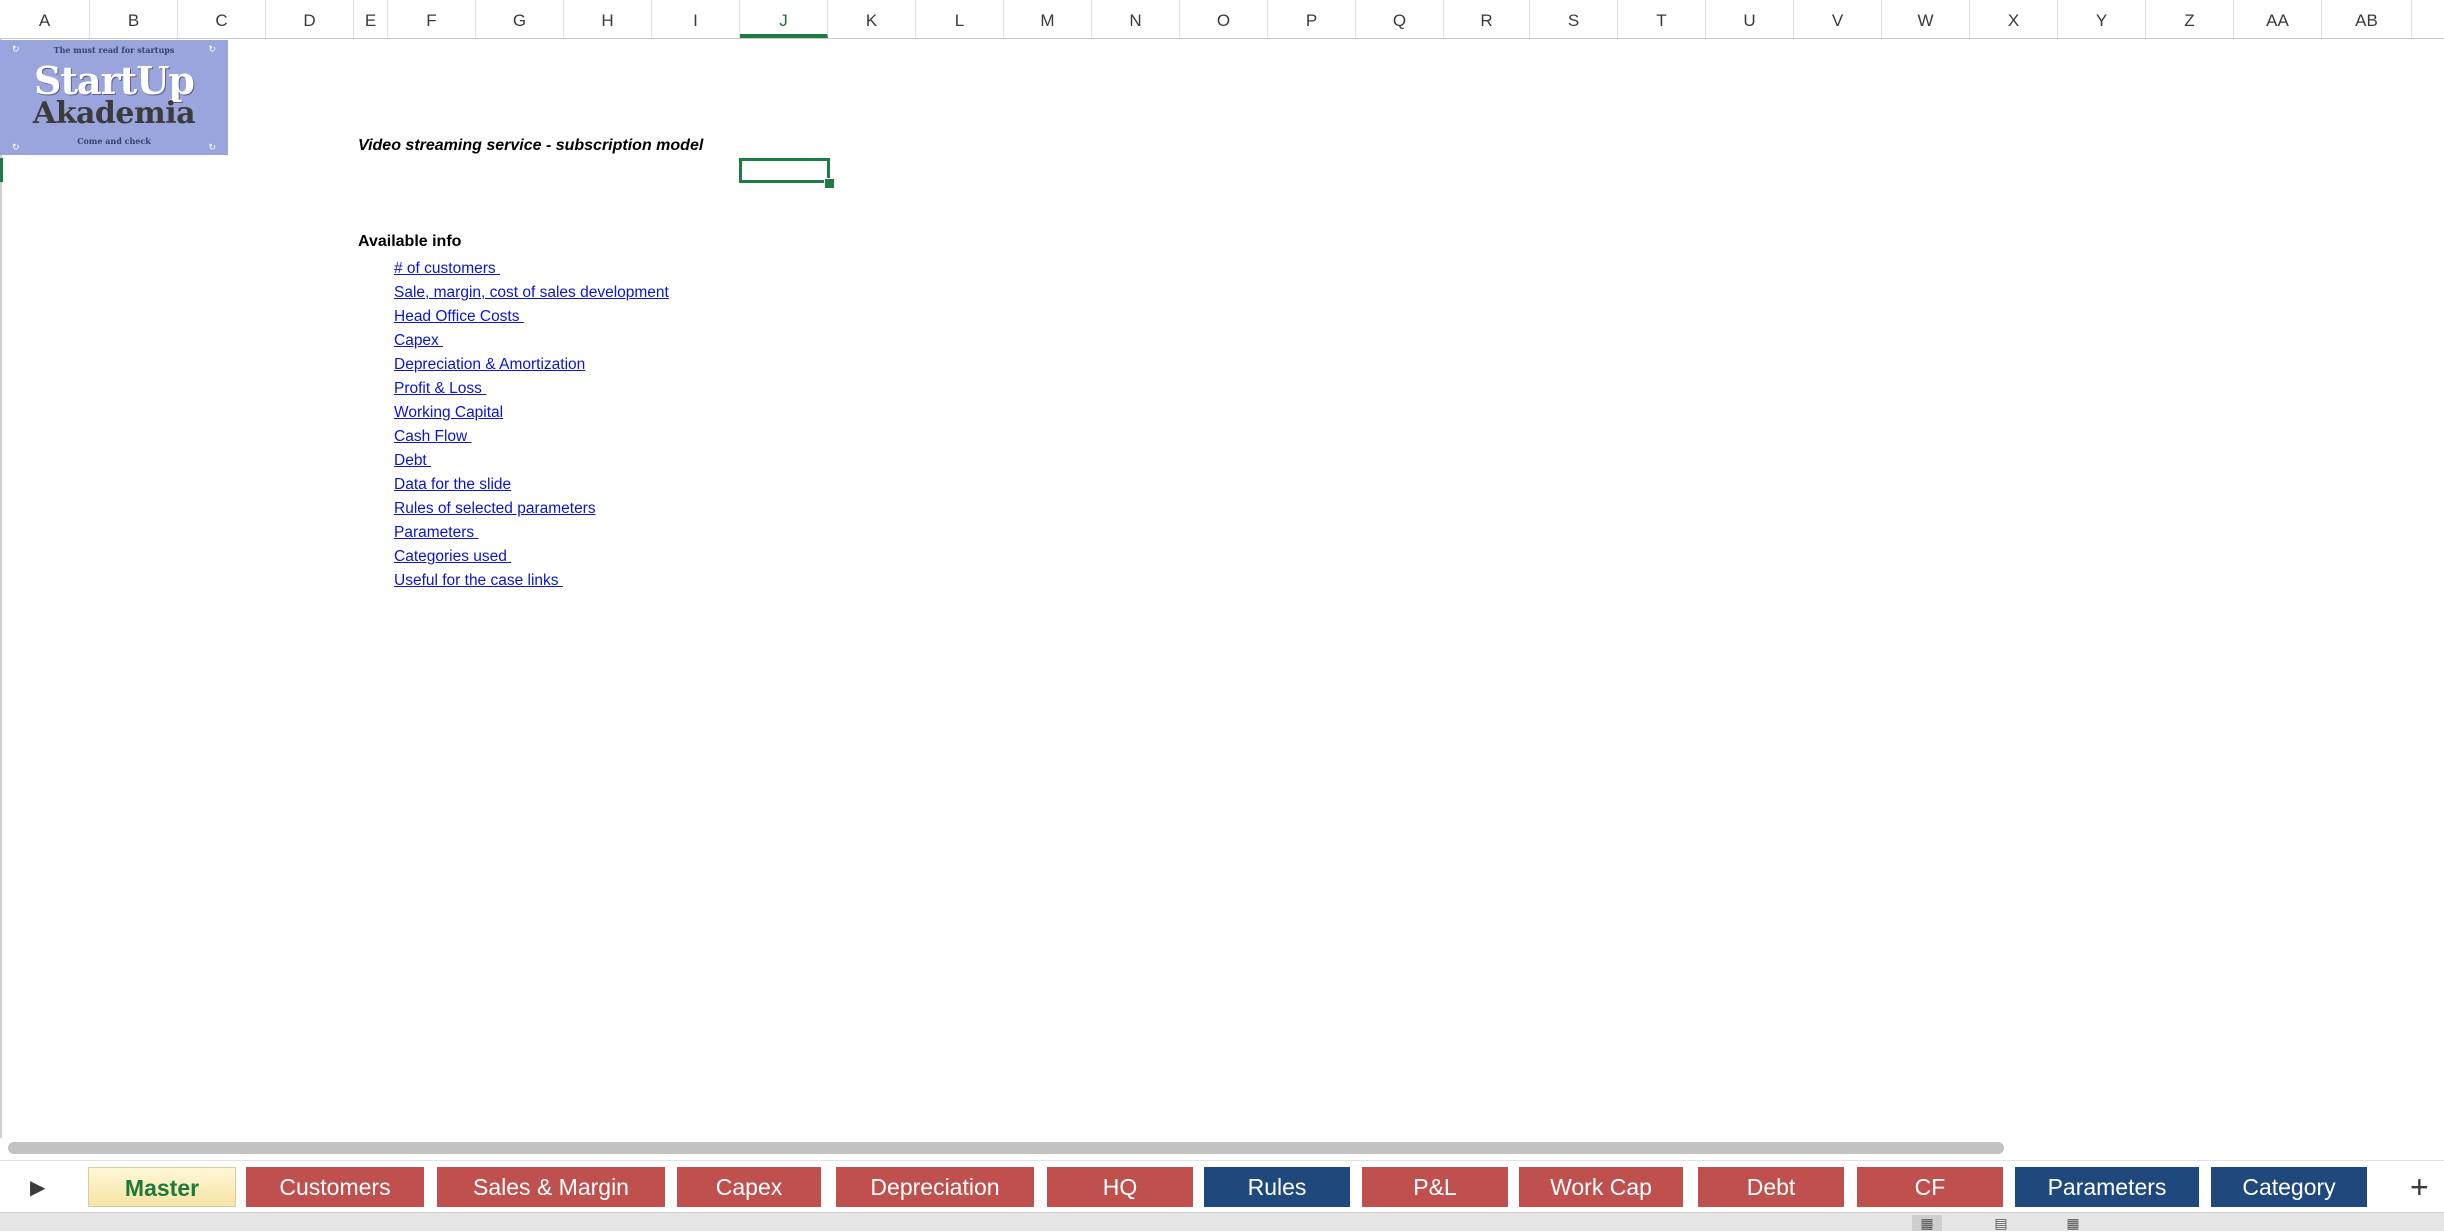 The image size is (2444, 1232). I want to click on play-right-icon: ▶, so click(37, 1187).